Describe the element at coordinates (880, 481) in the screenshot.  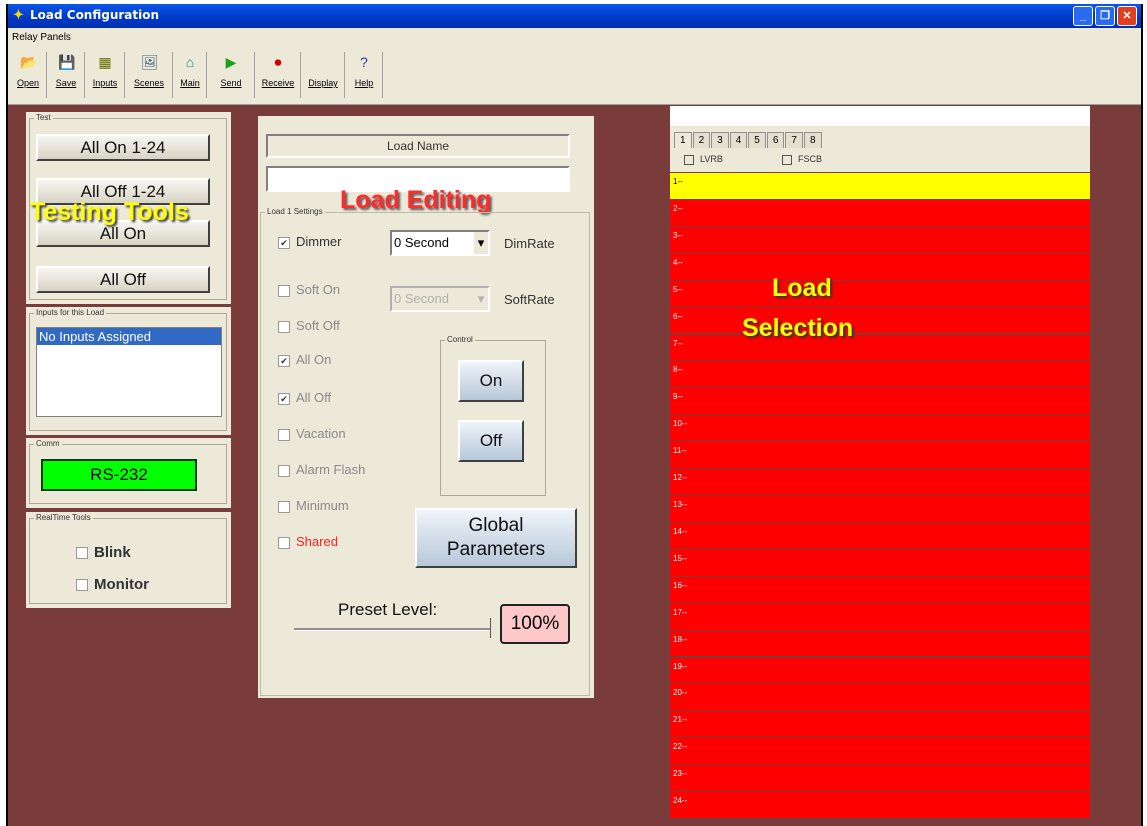
I see `load-row-12: 12--` at that location.